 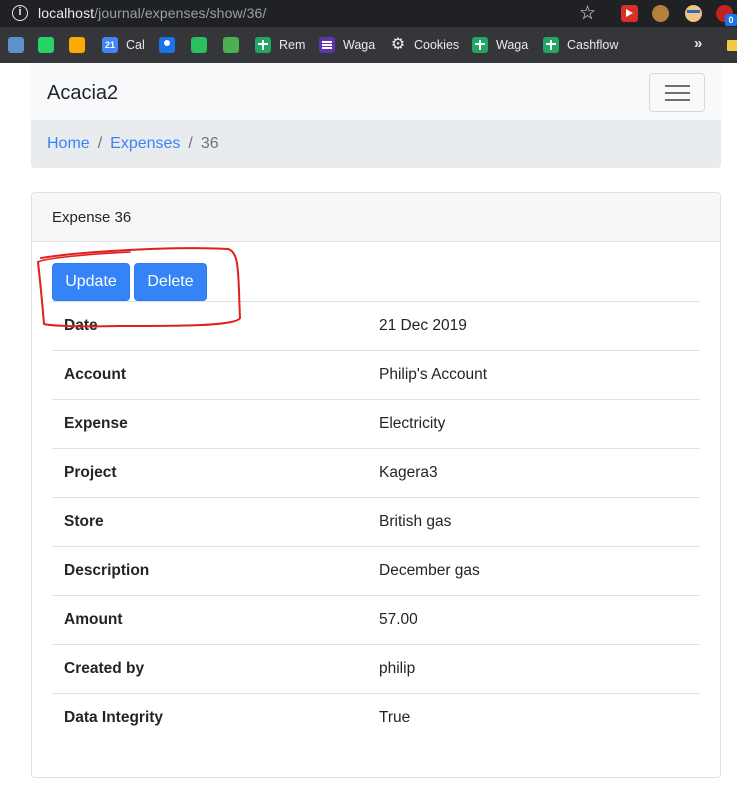 What do you see at coordinates (82, 93) in the screenshot?
I see `navbar-brand: Acacia2` at bounding box center [82, 93].